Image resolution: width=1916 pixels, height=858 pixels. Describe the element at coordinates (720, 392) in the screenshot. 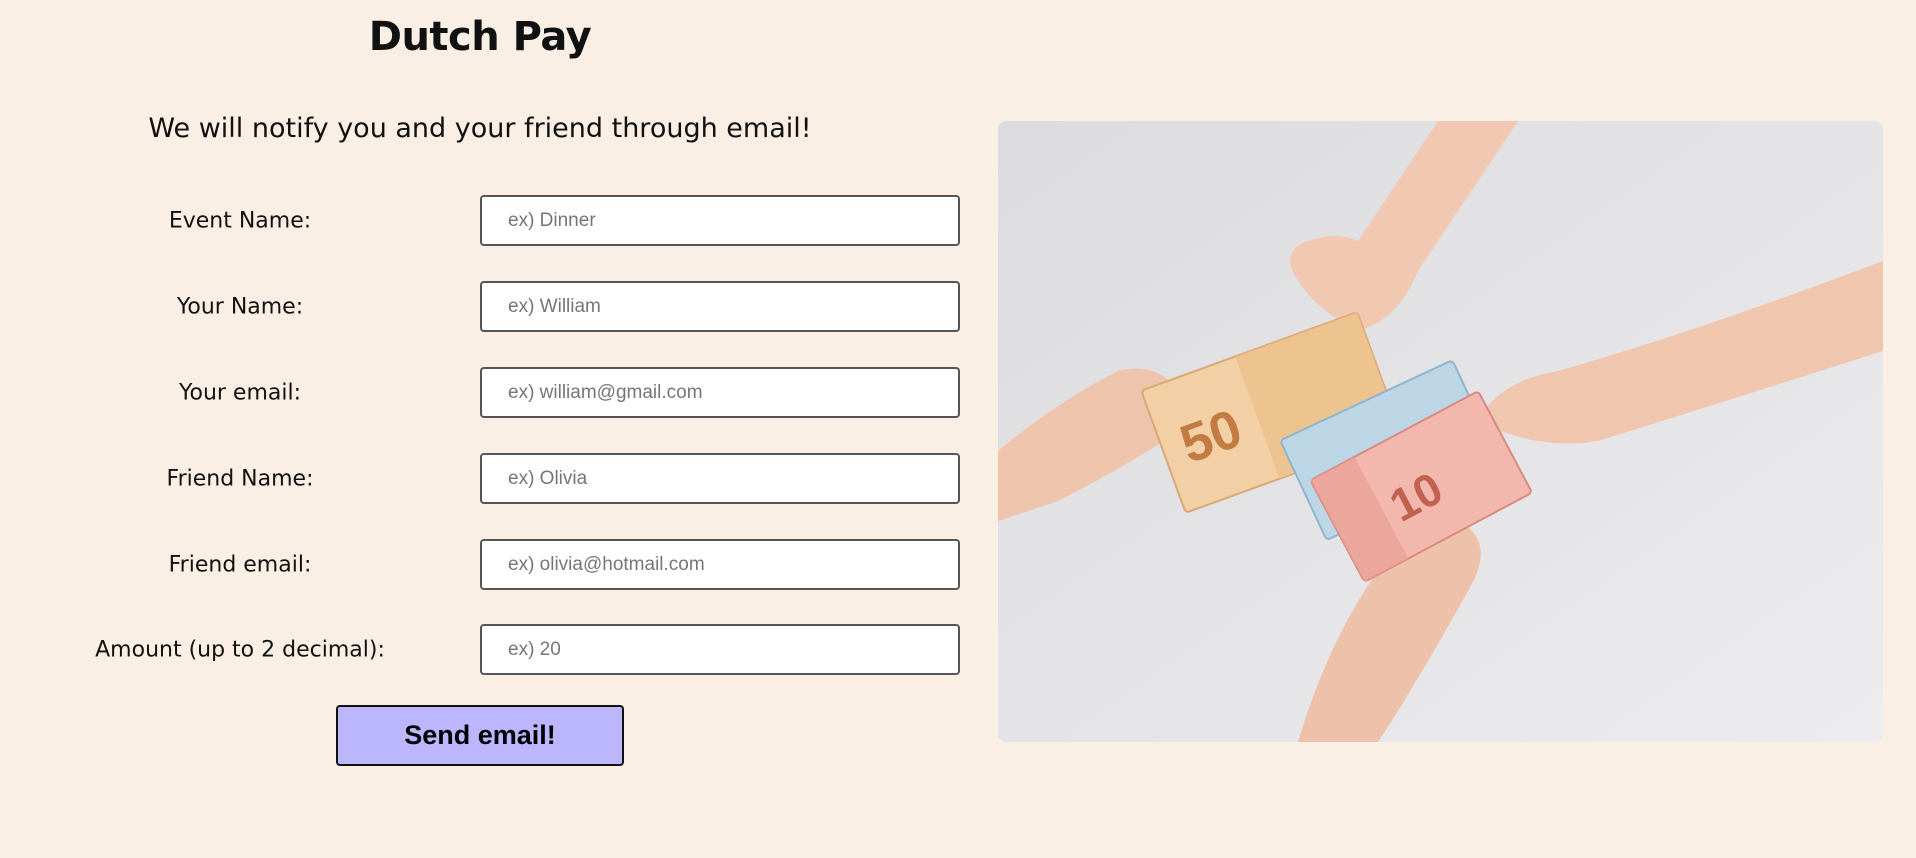

I see `your-email-input` at that location.